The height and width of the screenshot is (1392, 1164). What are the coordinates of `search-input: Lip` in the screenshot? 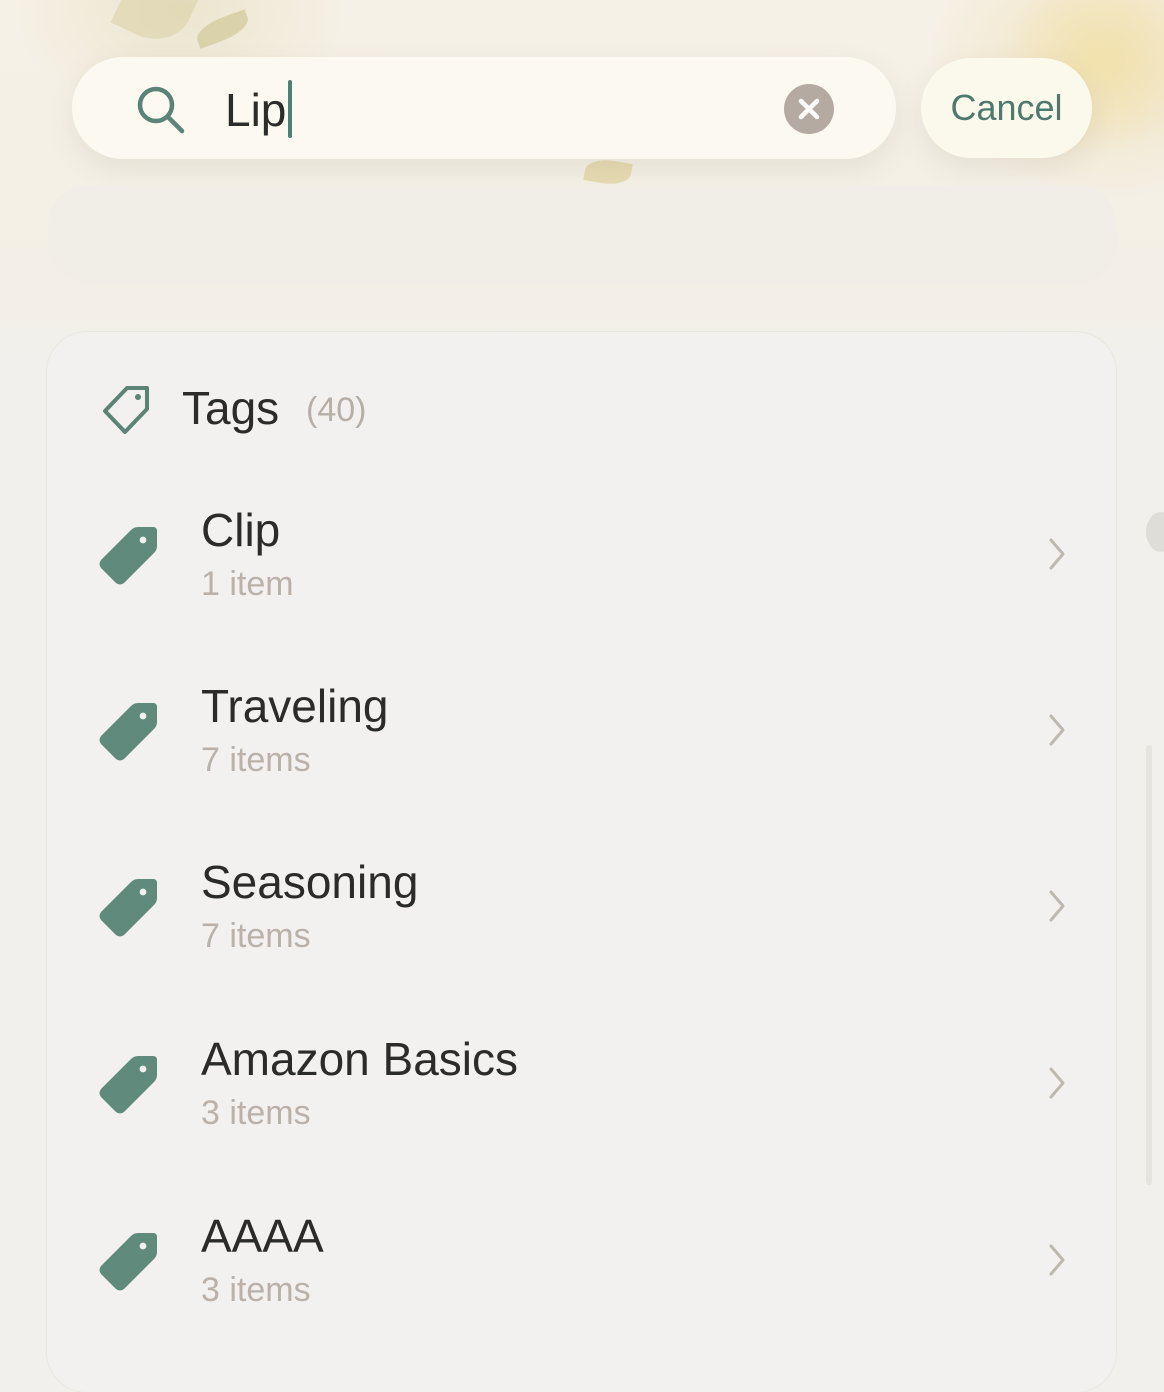 It's located at (255, 110).